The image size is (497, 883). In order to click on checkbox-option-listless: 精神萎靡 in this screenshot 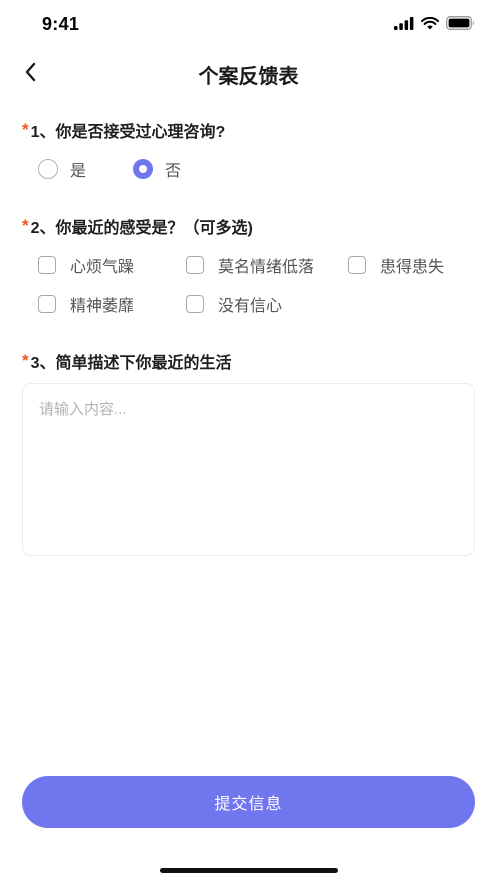, I will do `click(86, 304)`.